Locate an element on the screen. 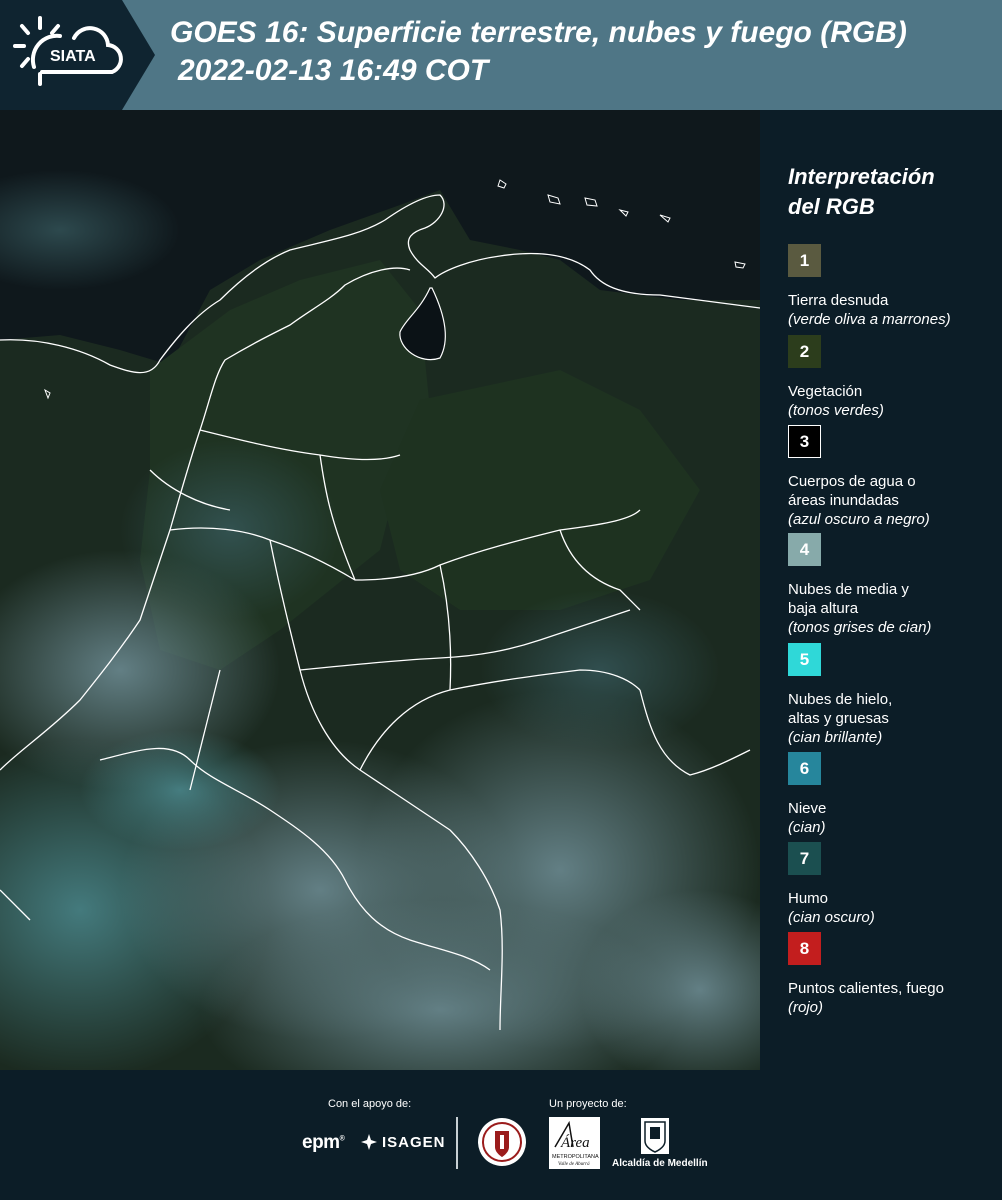  svg-text: Valle de Aburrá is located at coordinates (574, 1164).